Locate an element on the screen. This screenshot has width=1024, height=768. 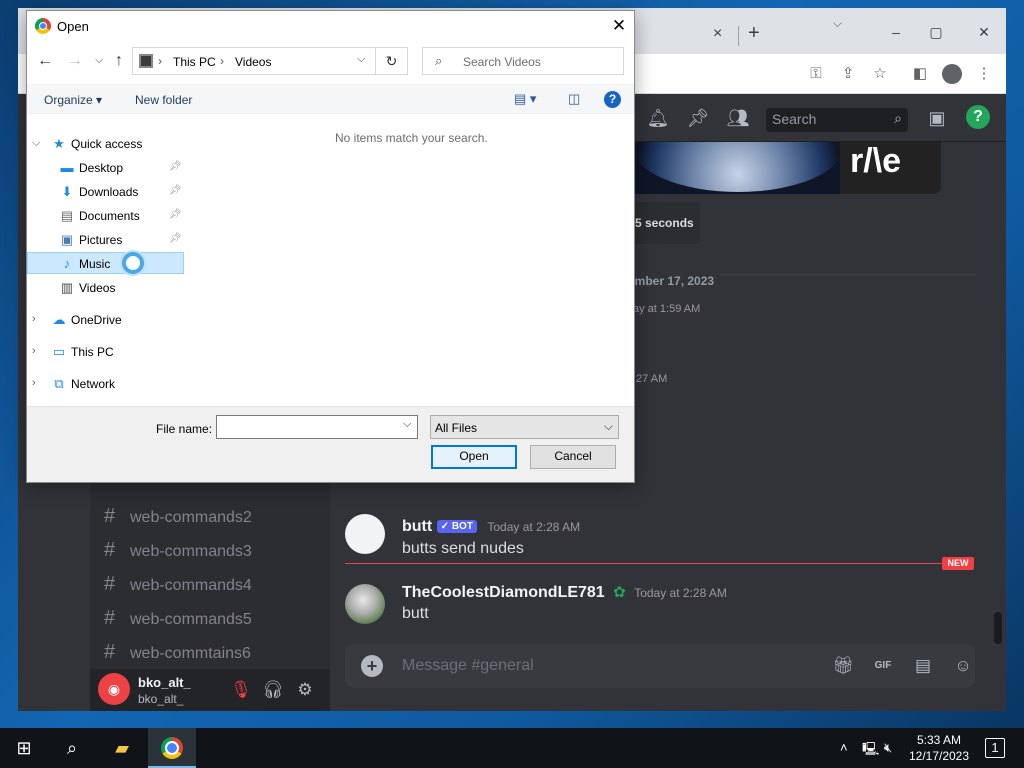
videos-folder-icon is located at coordinates (146, 61).